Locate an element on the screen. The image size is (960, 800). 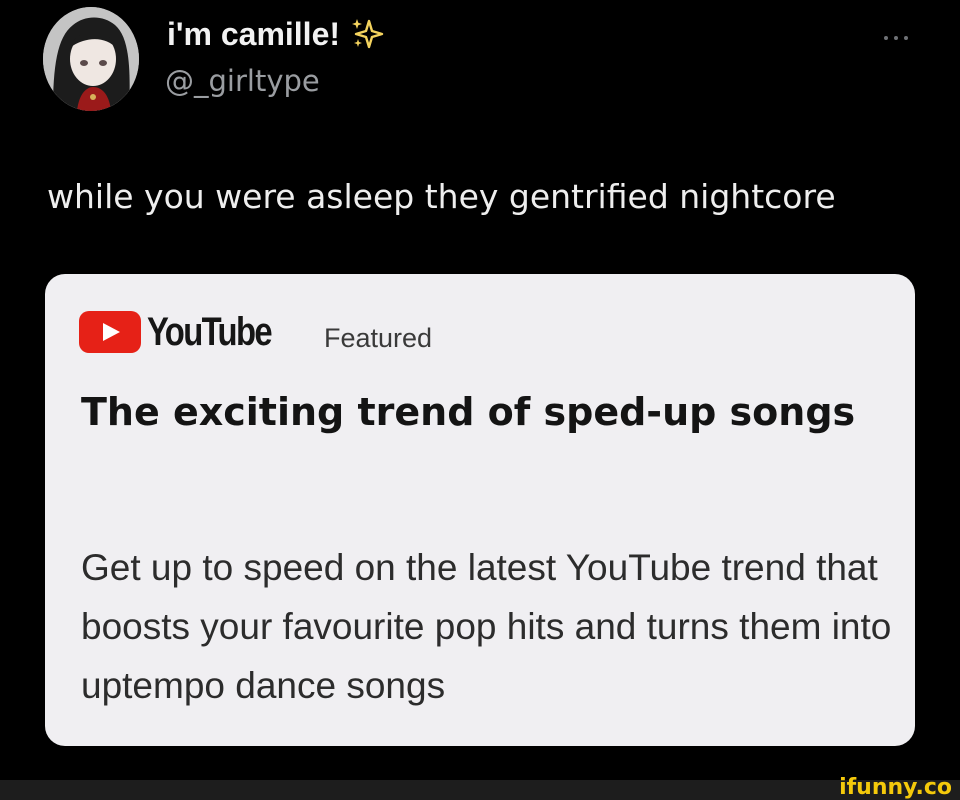
ellipsis-icon is located at coordinates (896, 38).